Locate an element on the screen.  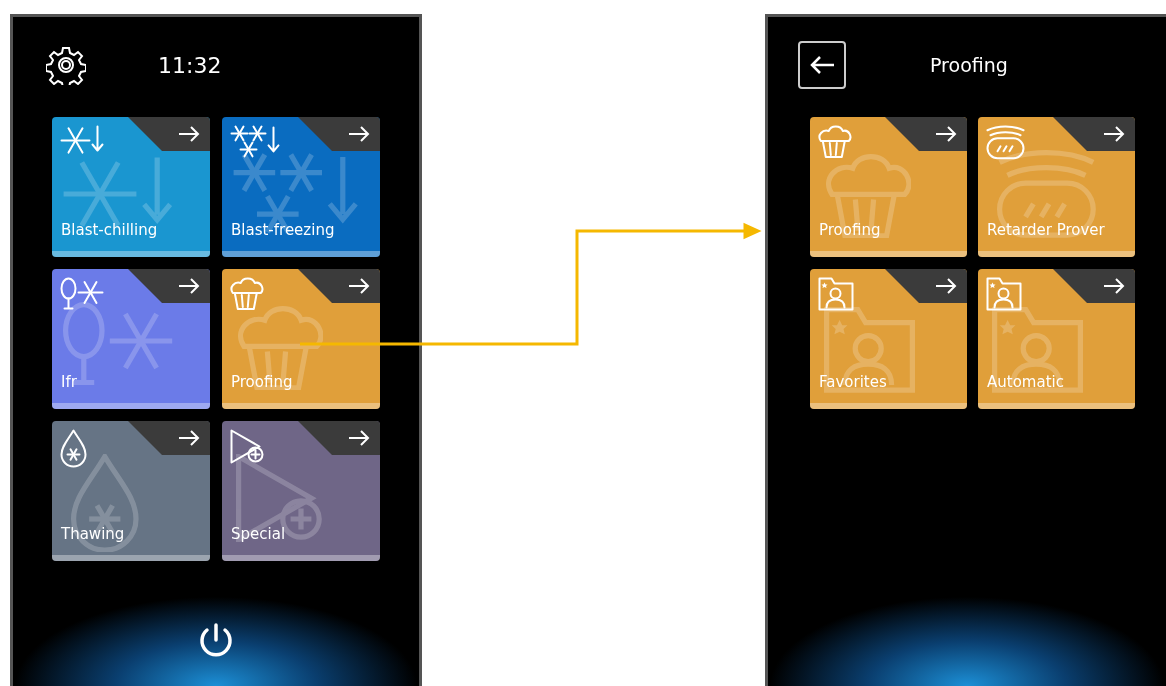
clock-time: 11:32 is located at coordinates (190, 65).